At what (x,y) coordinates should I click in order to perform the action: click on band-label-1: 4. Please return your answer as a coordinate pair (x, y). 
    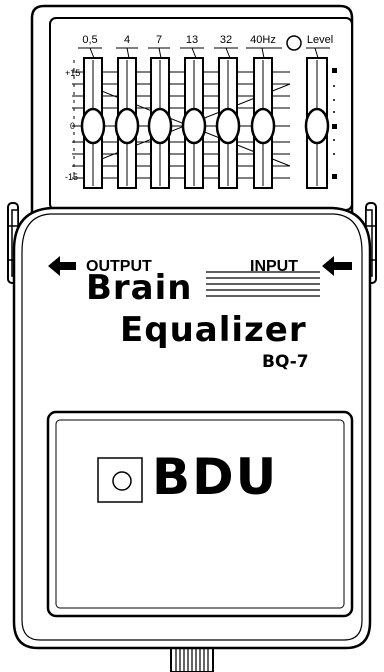
    Looking at the image, I should click on (127, 40).